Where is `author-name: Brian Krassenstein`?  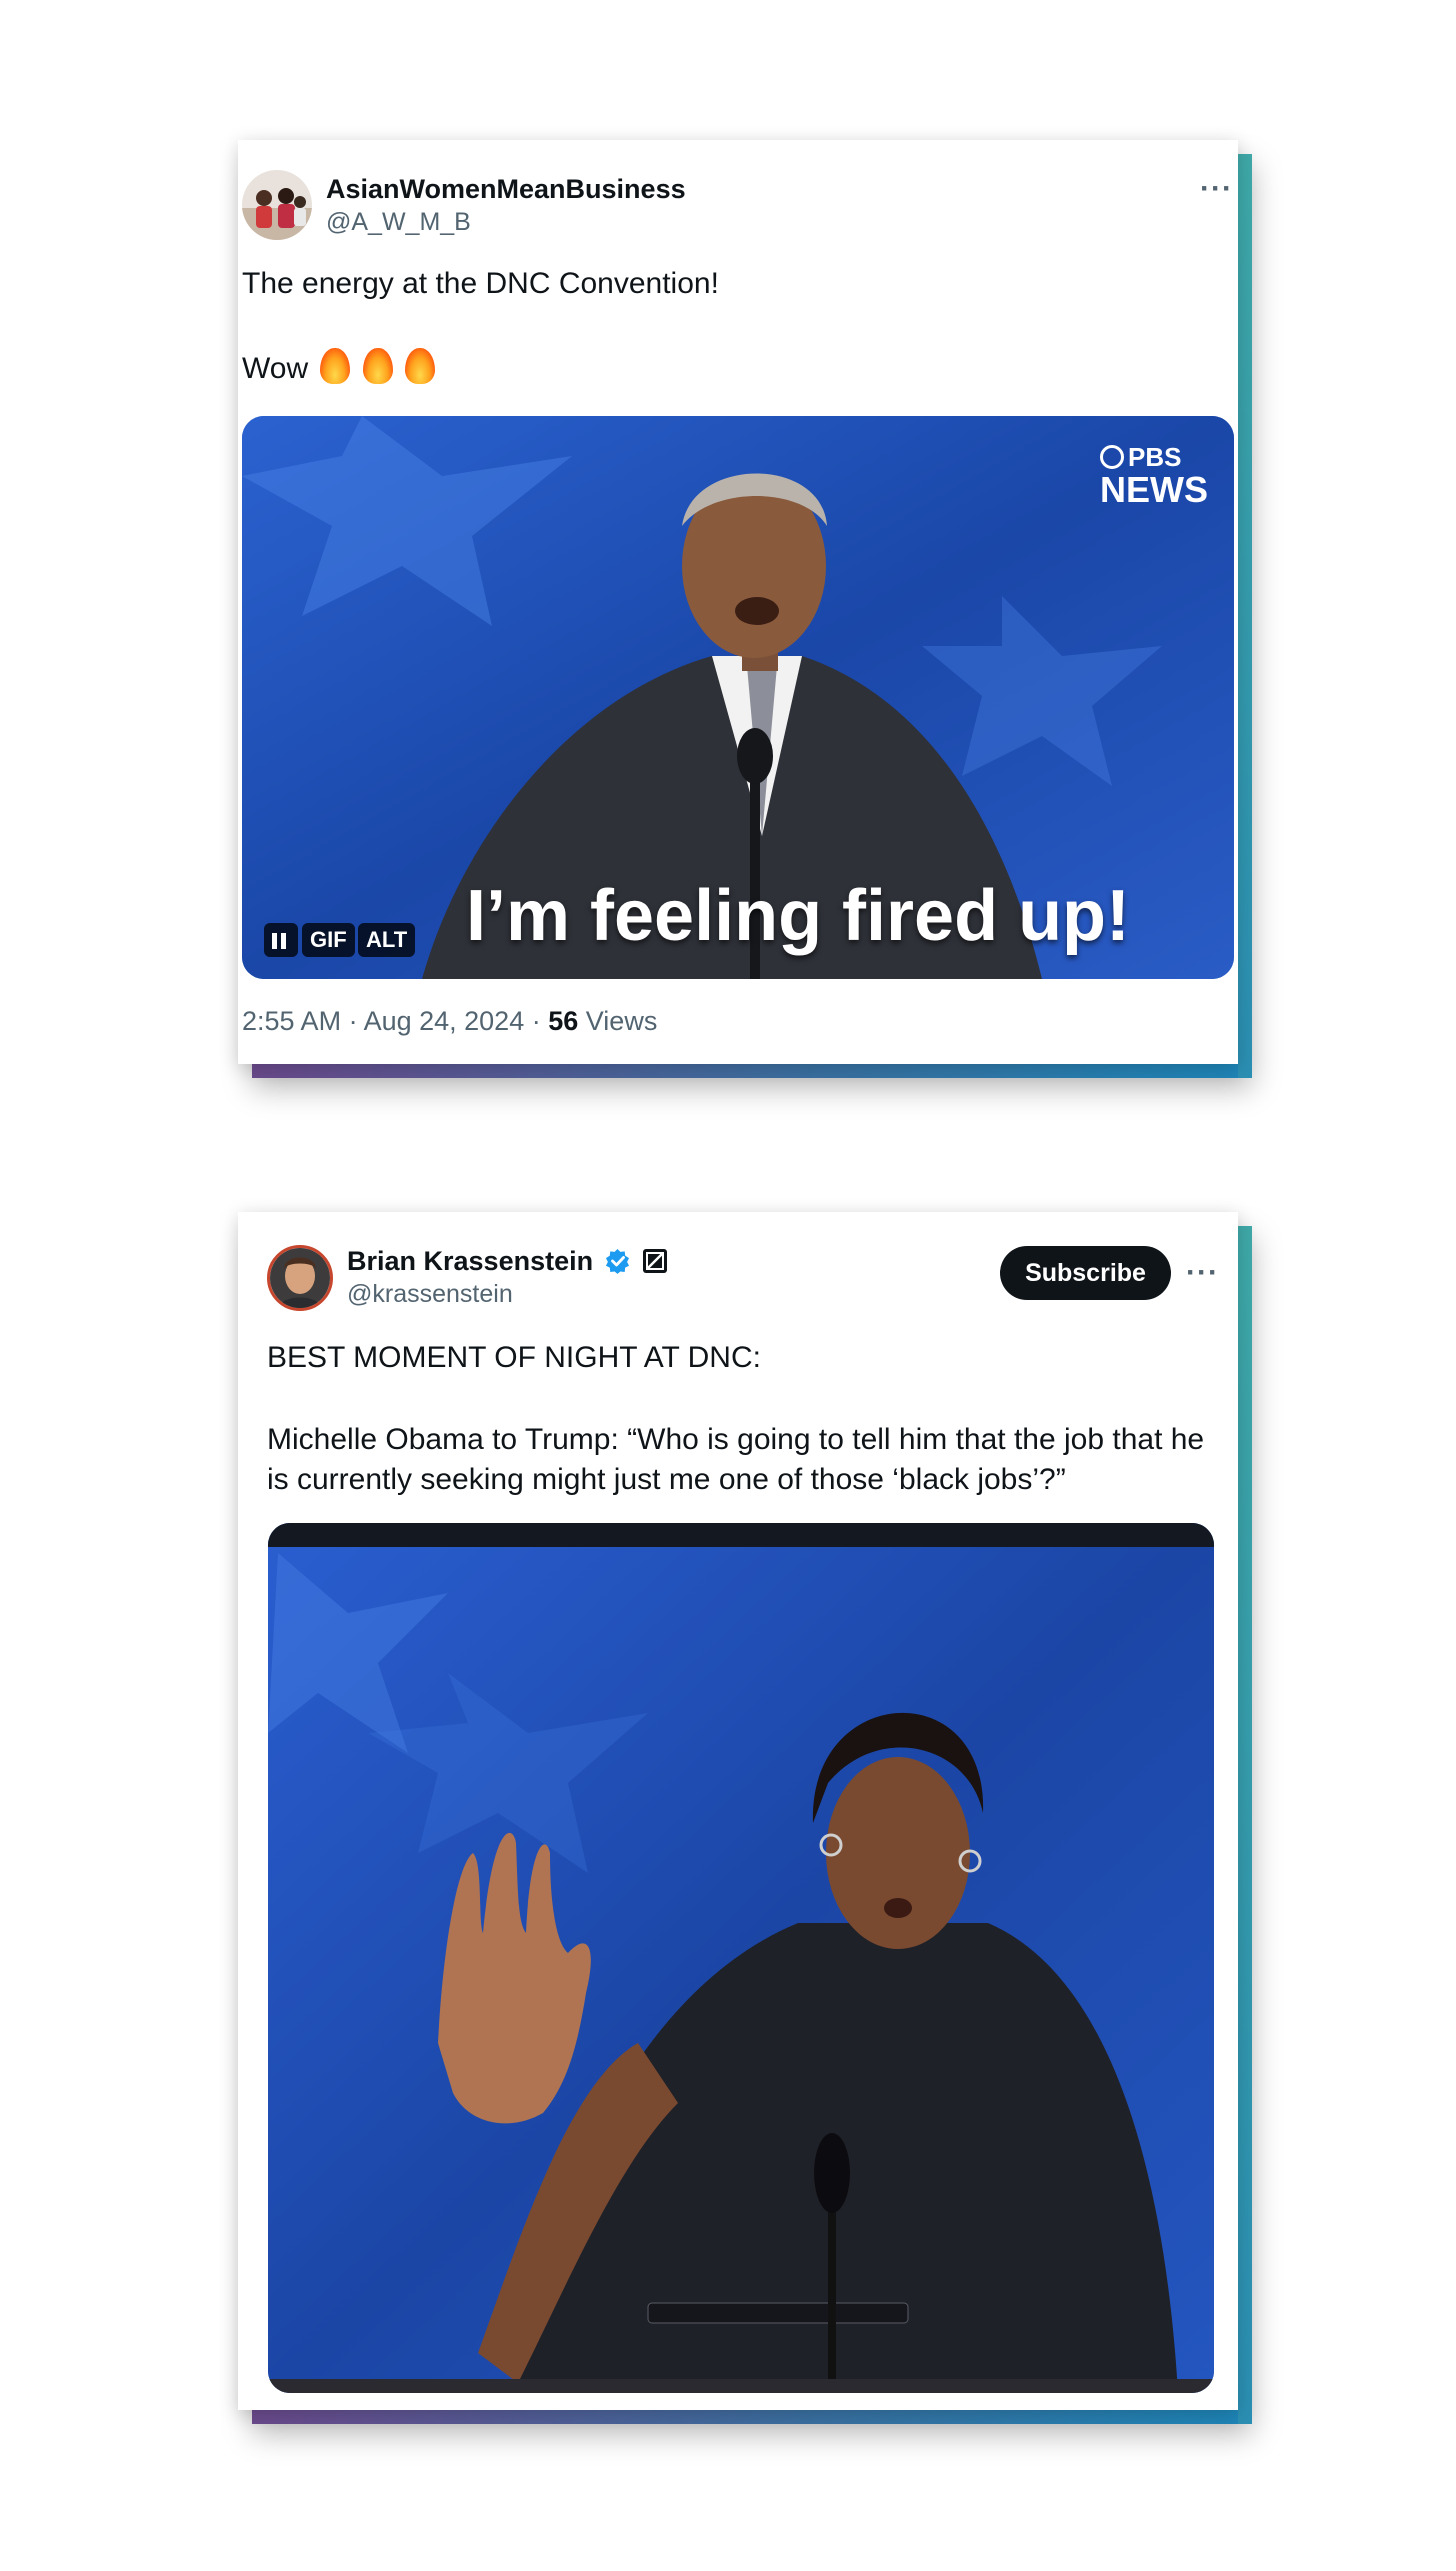 author-name: Brian Krassenstein is located at coordinates (507, 1263).